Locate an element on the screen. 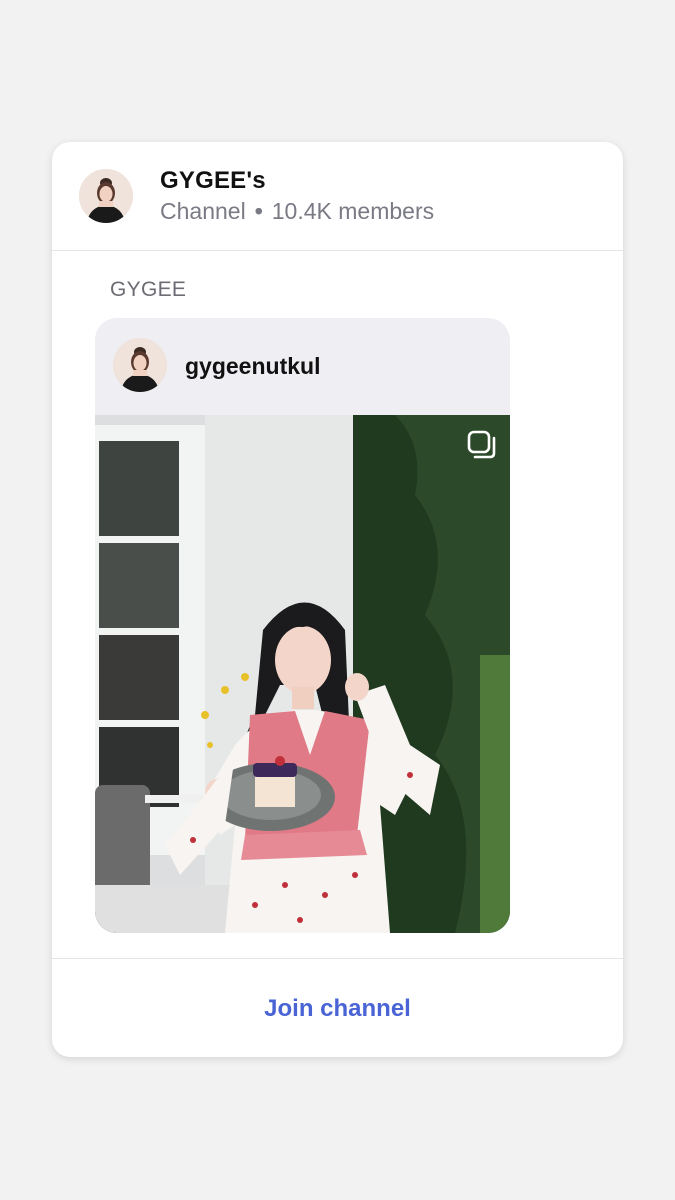 This screenshot has width=675, height=1200. embed-avatar is located at coordinates (140, 365).